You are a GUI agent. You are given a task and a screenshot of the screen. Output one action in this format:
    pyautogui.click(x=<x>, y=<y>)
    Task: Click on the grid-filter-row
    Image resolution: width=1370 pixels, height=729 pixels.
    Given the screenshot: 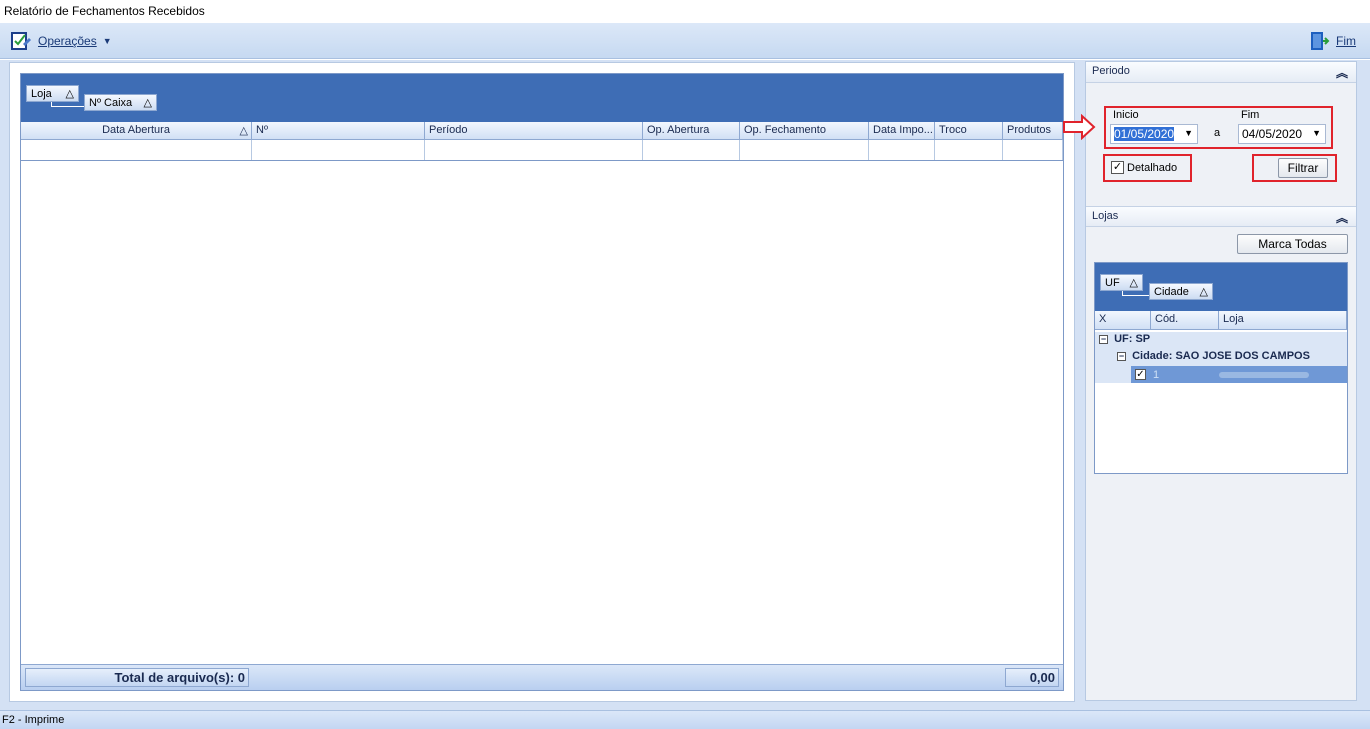 What is the action you would take?
    pyautogui.click(x=542, y=150)
    